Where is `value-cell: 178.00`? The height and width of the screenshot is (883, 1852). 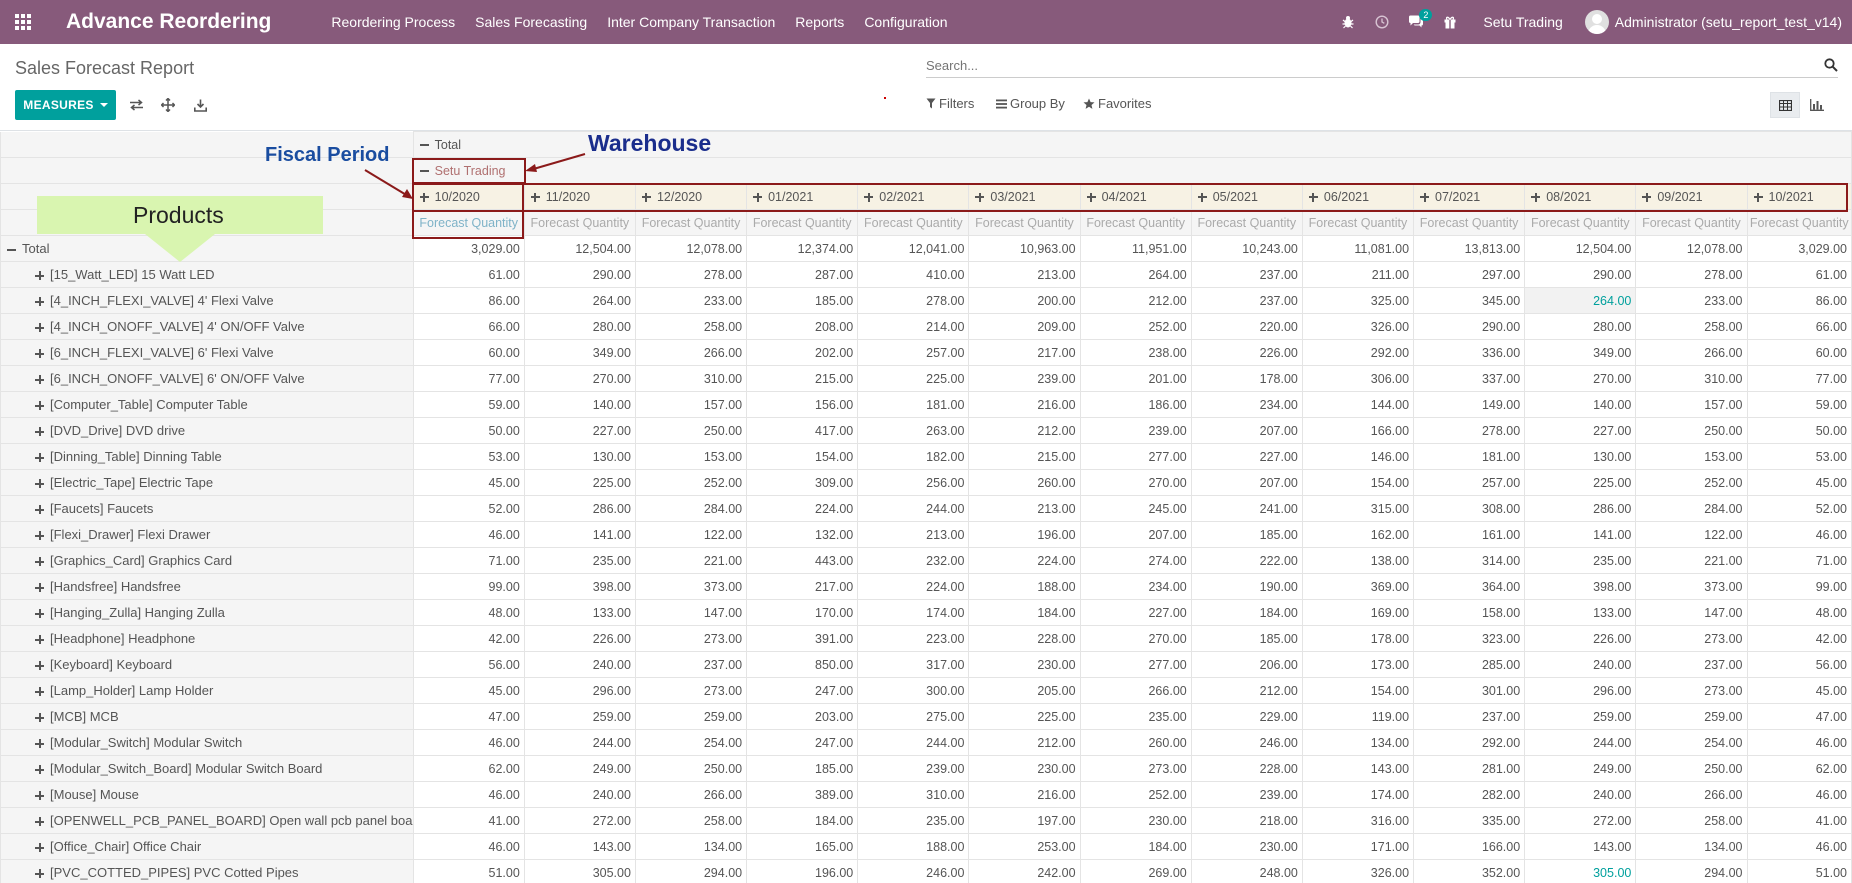
value-cell: 178.00 is located at coordinates (1358, 638).